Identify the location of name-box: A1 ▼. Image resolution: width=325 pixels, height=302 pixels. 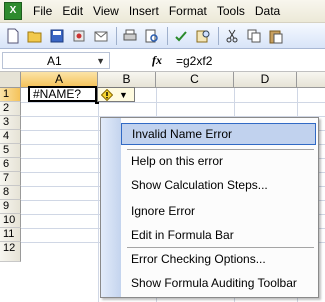
(56, 60).